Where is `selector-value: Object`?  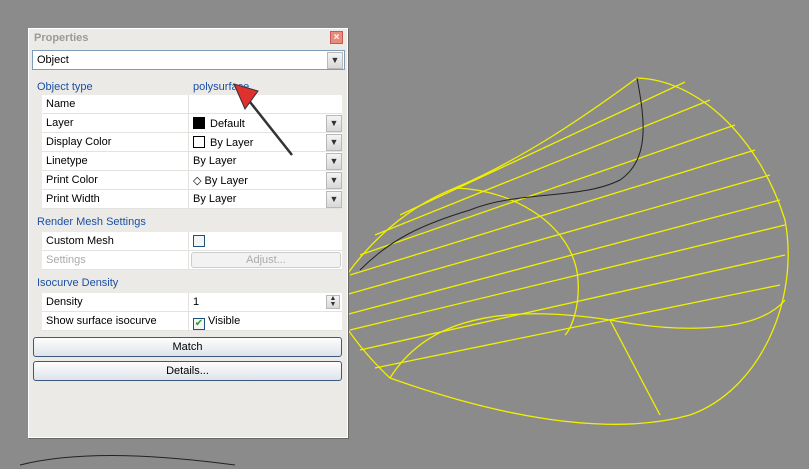
selector-value: Object is located at coordinates (53, 60).